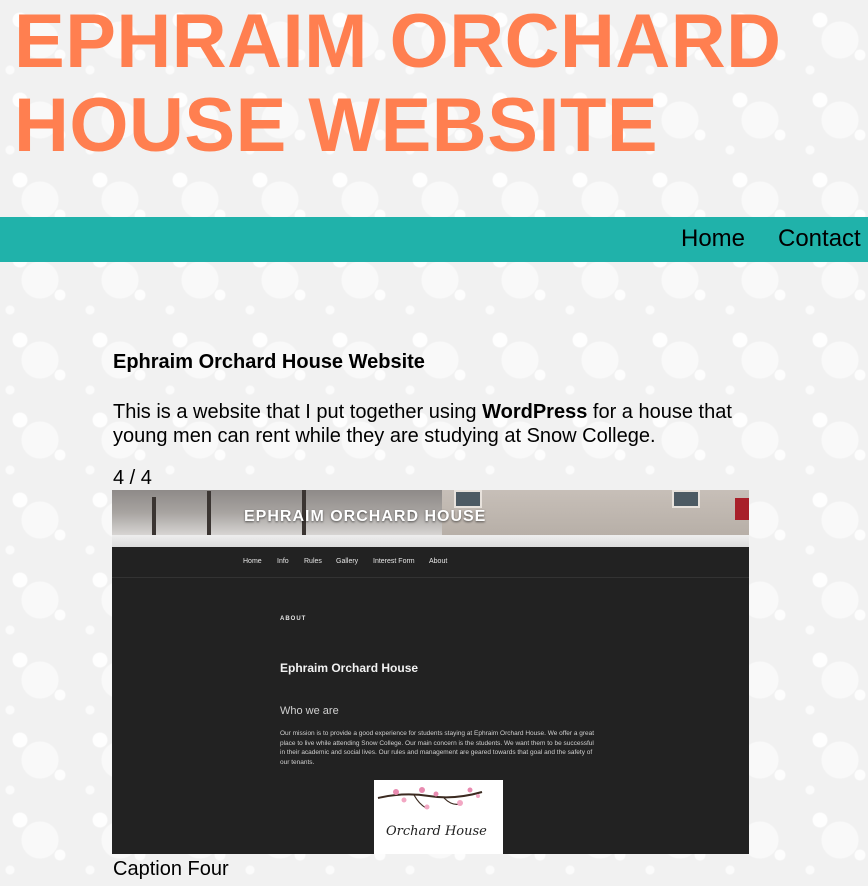 This screenshot has height=886, width=868. I want to click on project-title: Ephraim Orchard House Website, so click(269, 362).